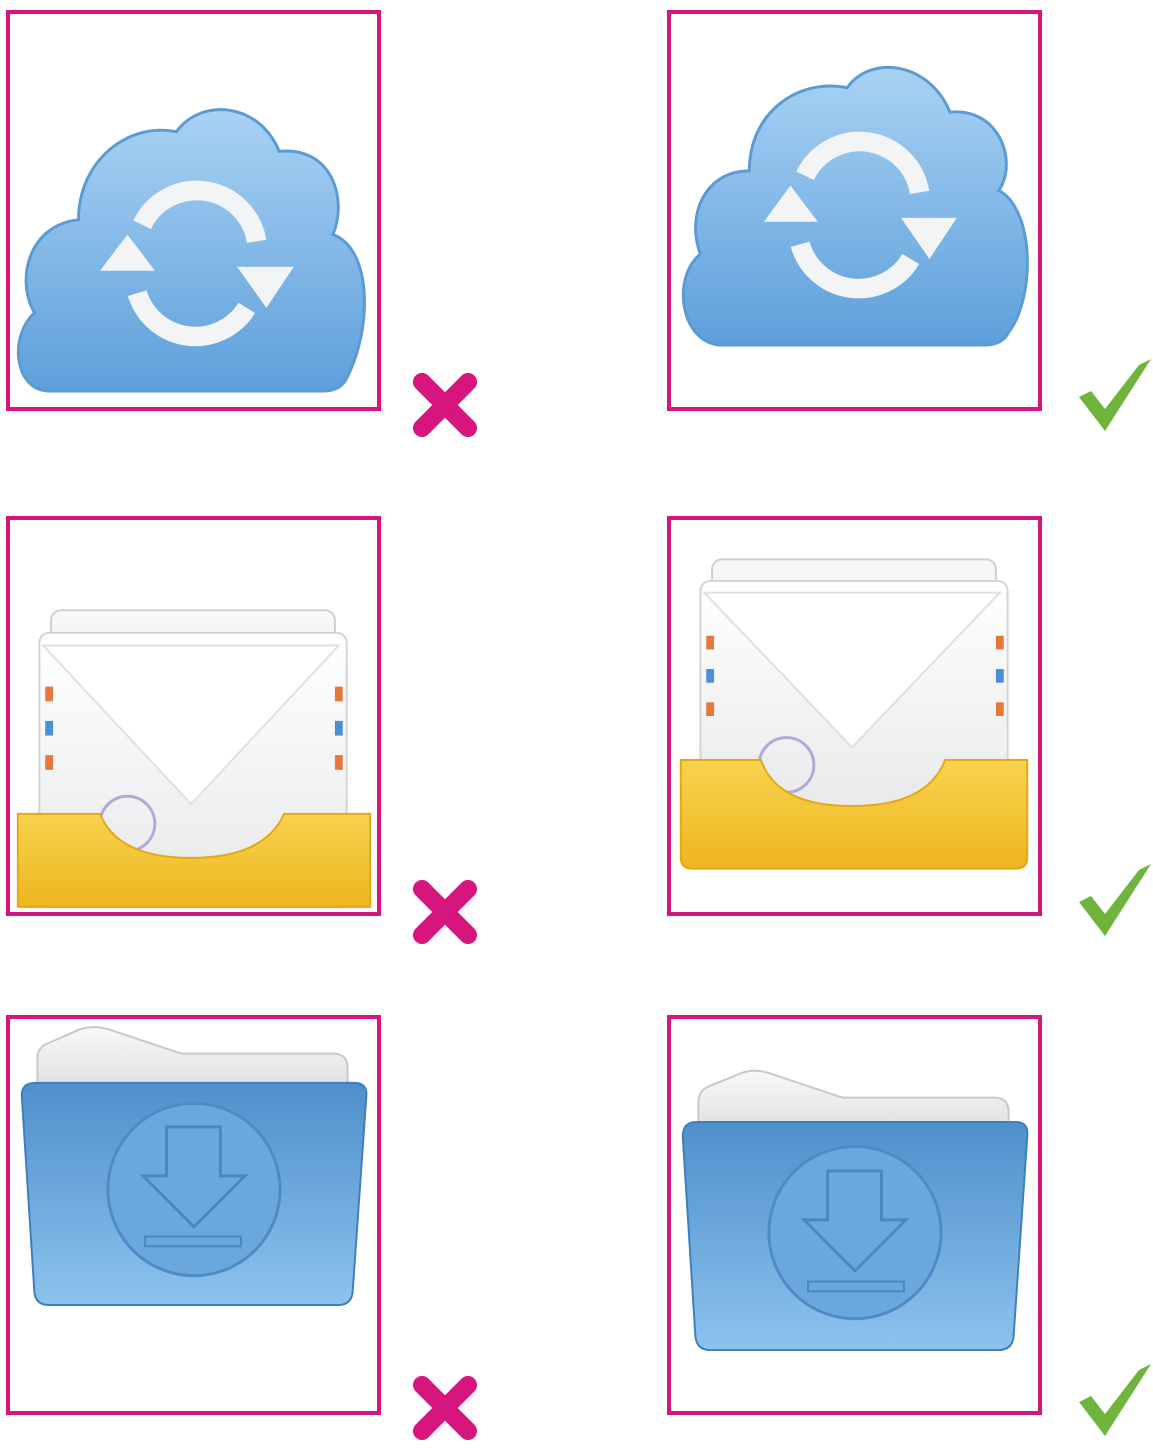 This screenshot has width=1153, height=1448. I want to click on example-frame-folder-incorrect, so click(193, 1215).